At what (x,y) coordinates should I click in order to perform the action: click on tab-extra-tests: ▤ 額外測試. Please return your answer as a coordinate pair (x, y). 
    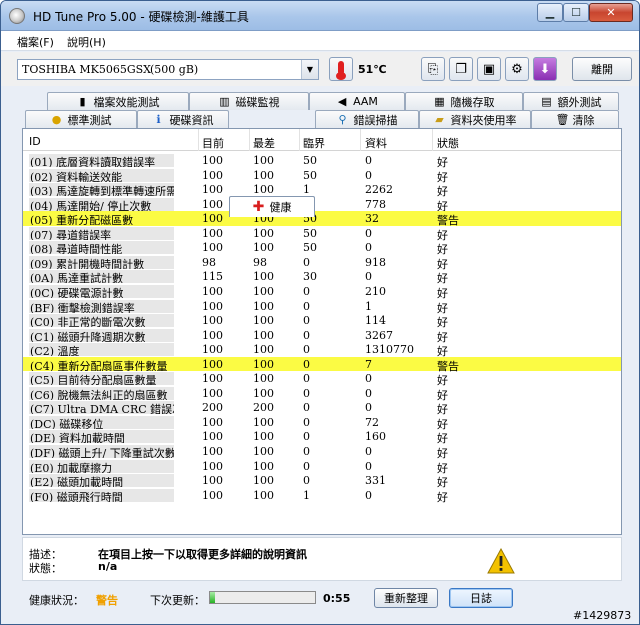
    Looking at the image, I should click on (571, 101).